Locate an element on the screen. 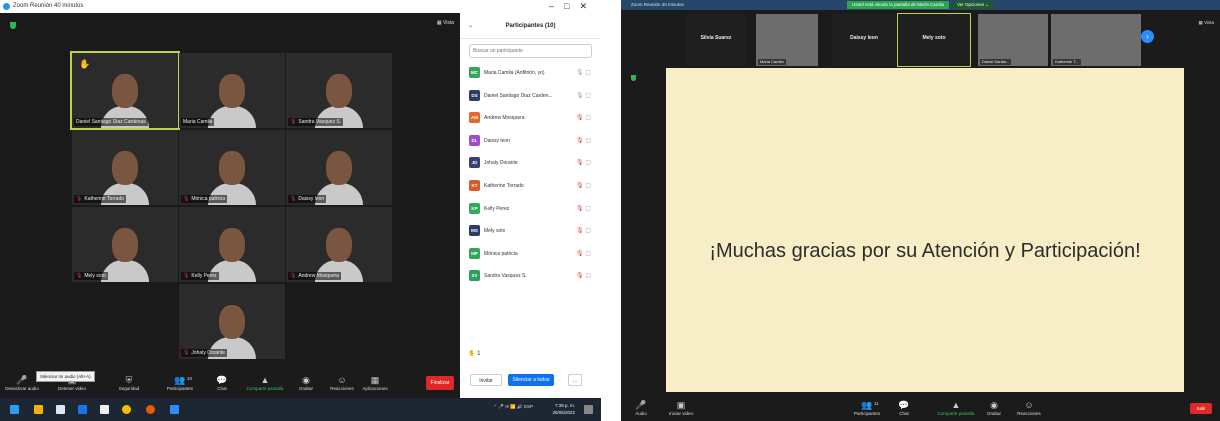 This screenshot has width=1220, height=421. avatar: SV is located at coordinates (474, 276).